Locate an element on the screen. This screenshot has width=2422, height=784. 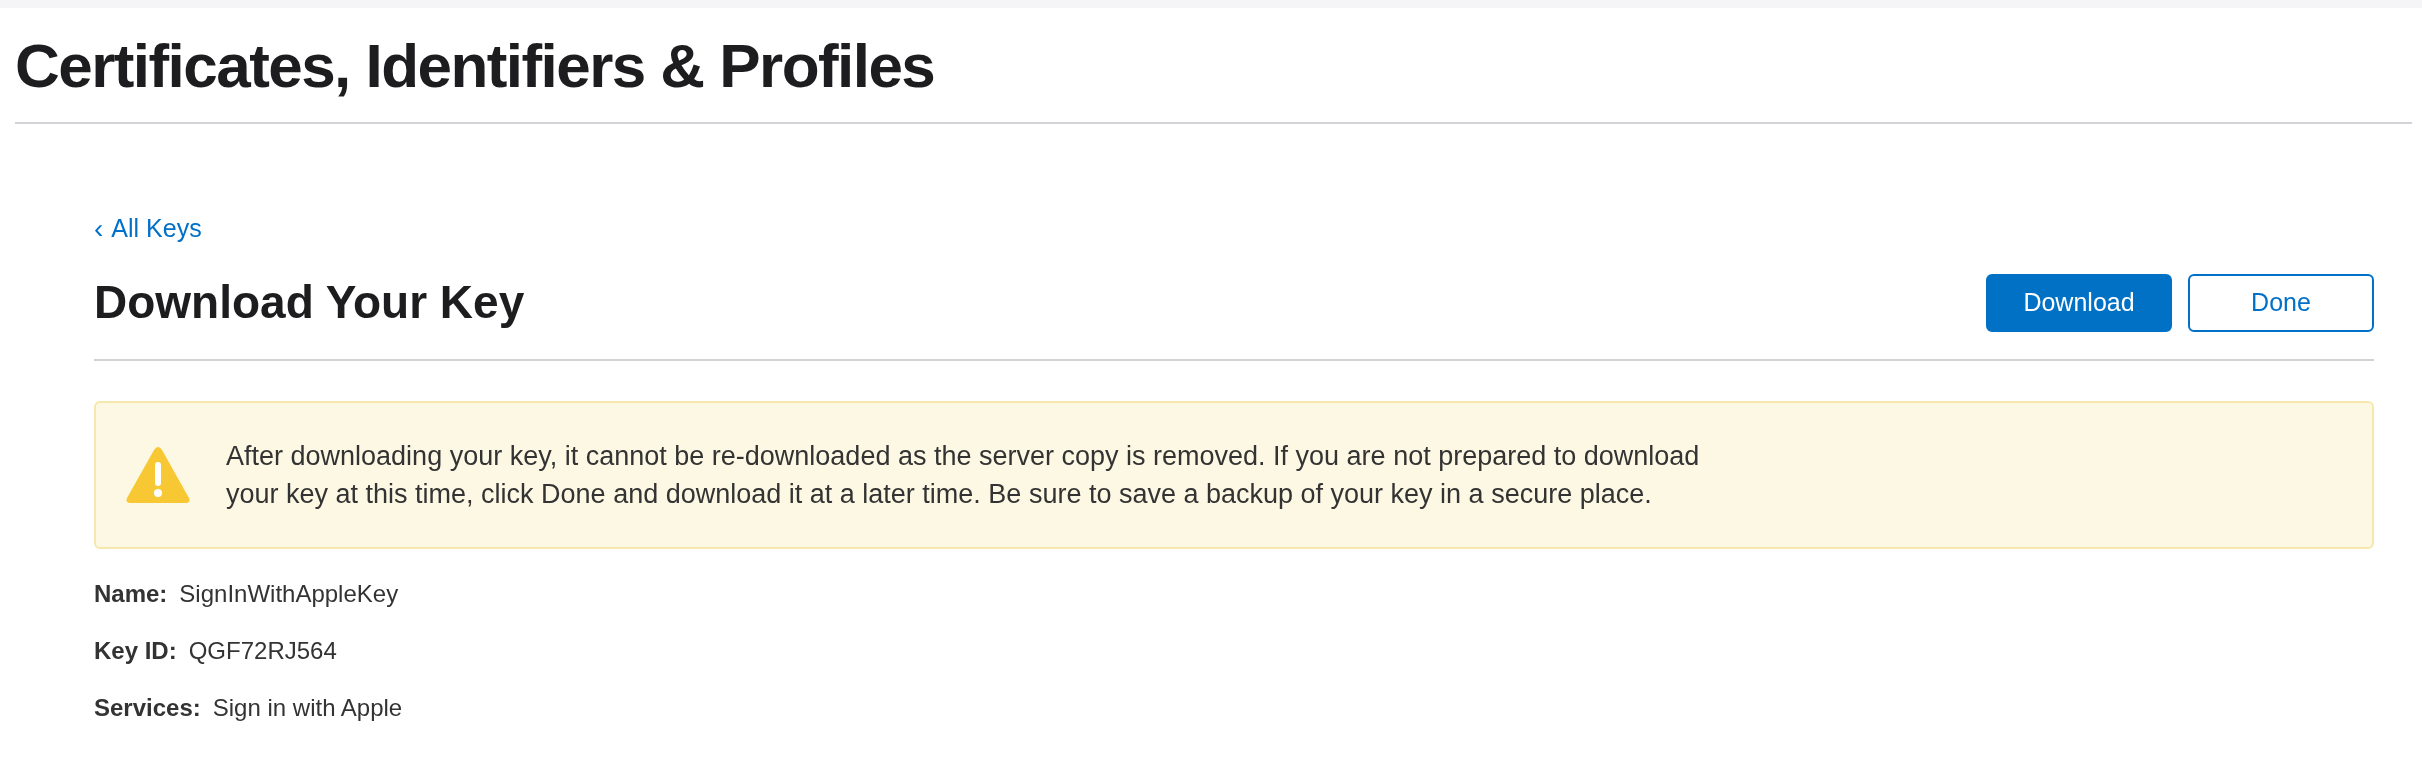
page-title: Download Your Key is located at coordinates (309, 302).